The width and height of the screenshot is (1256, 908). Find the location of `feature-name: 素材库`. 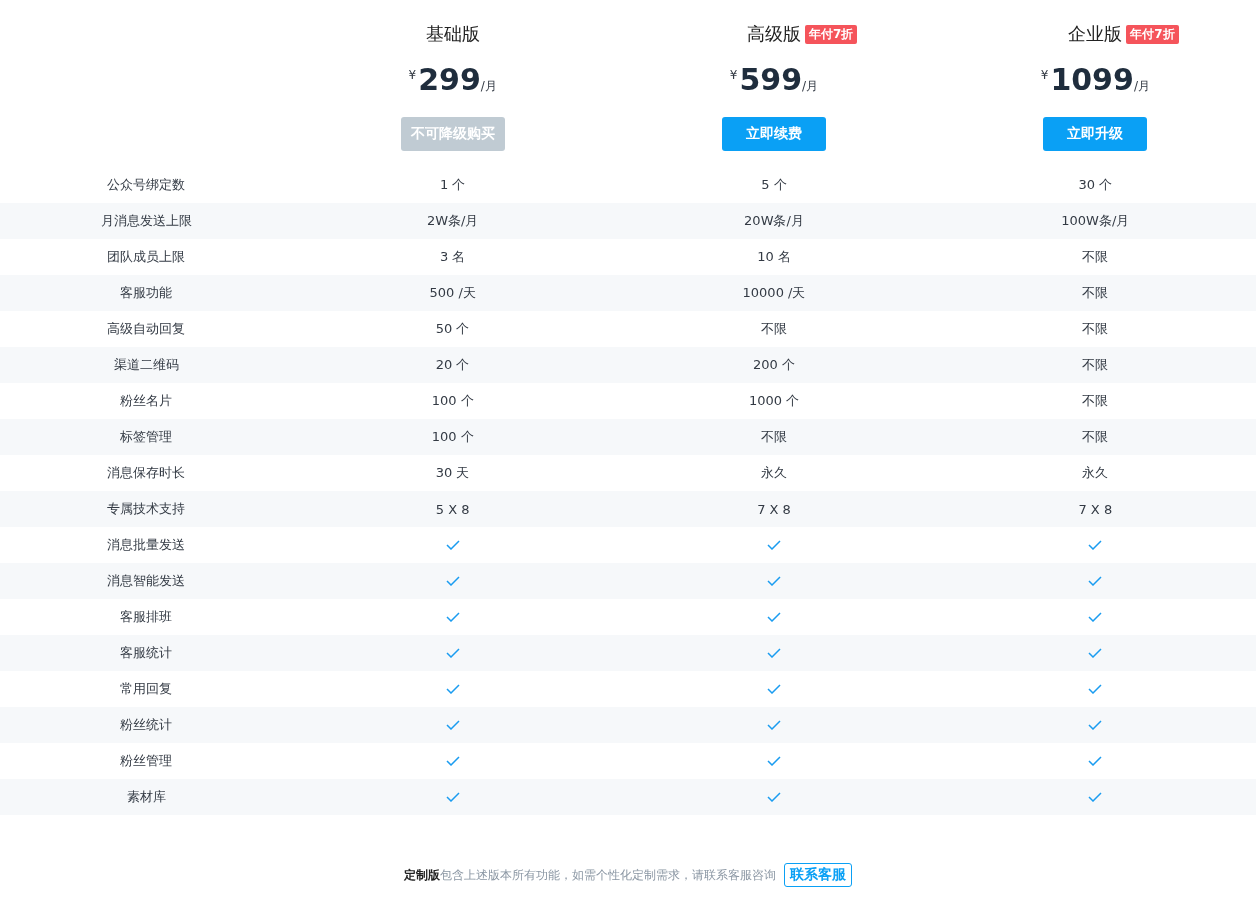

feature-name: 素材库 is located at coordinates (146, 797).